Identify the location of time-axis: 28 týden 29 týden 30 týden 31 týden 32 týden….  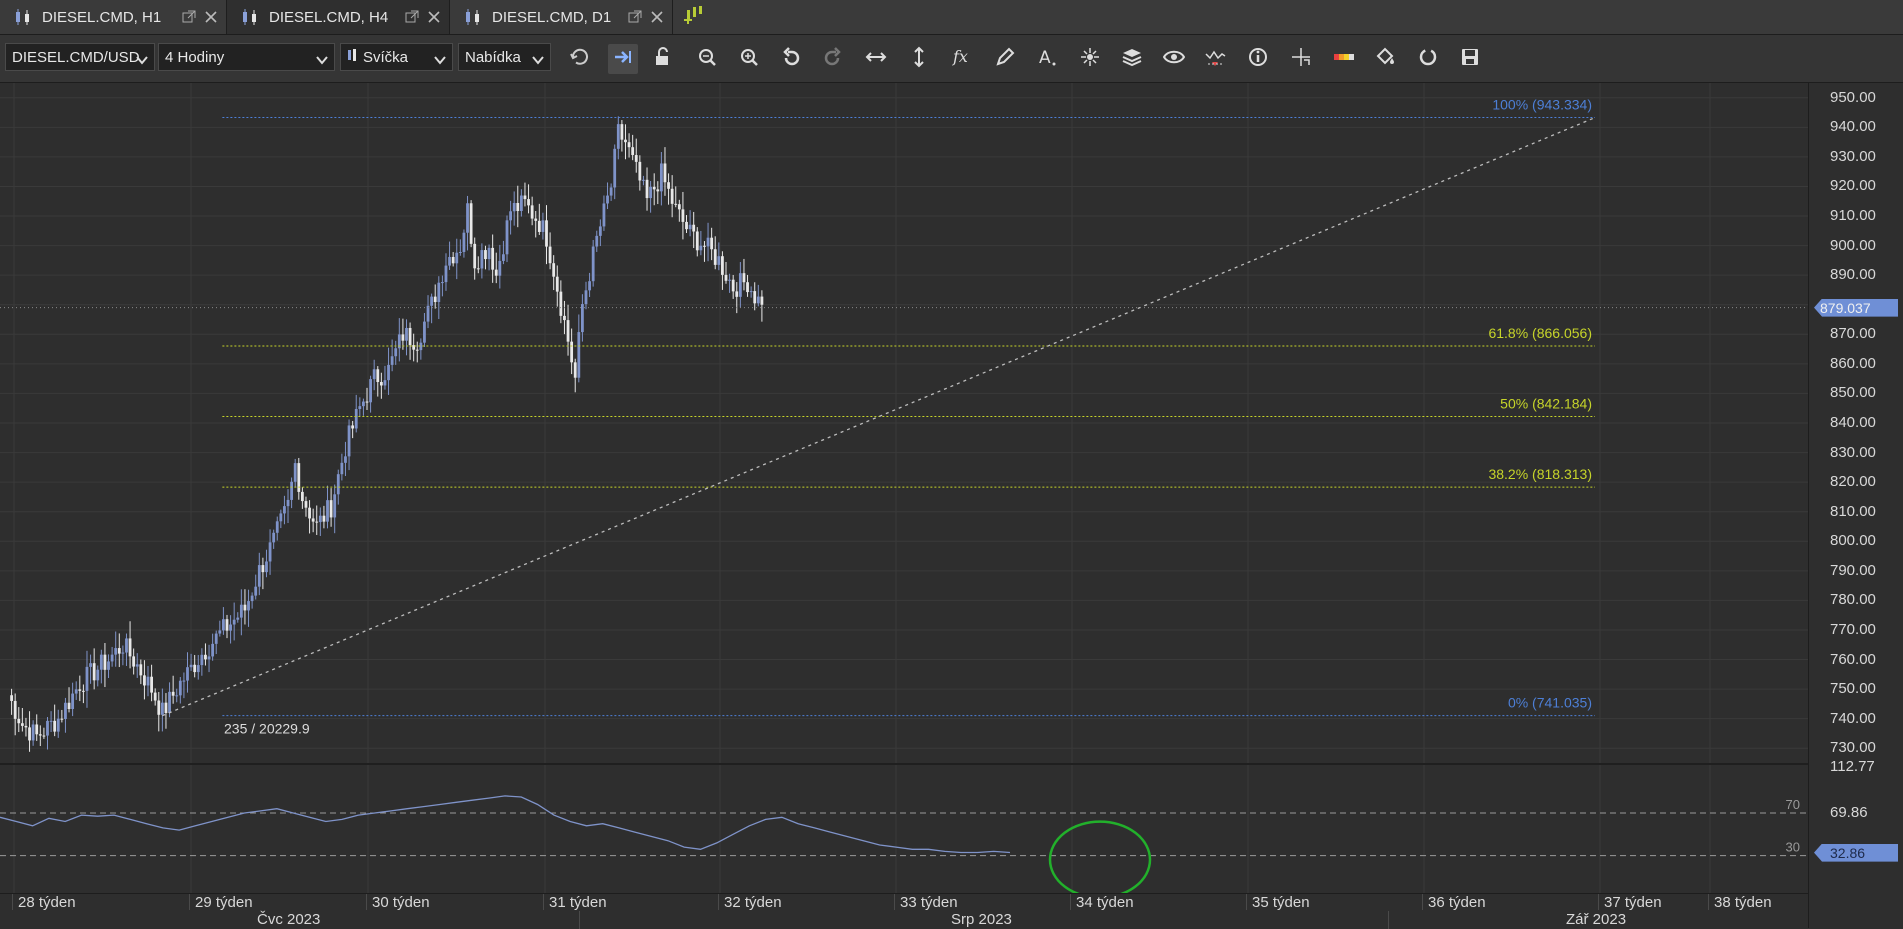
(904, 911).